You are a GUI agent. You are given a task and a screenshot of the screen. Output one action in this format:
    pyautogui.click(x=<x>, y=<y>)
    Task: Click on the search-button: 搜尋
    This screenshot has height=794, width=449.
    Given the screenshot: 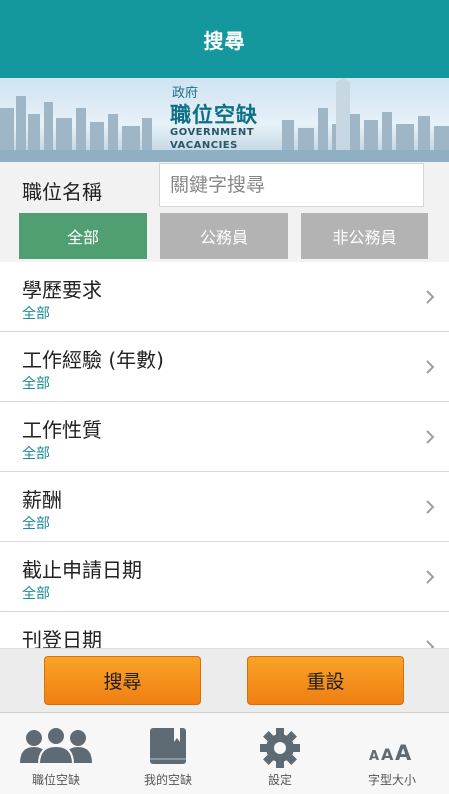 What is the action you would take?
    pyautogui.click(x=122, y=680)
    